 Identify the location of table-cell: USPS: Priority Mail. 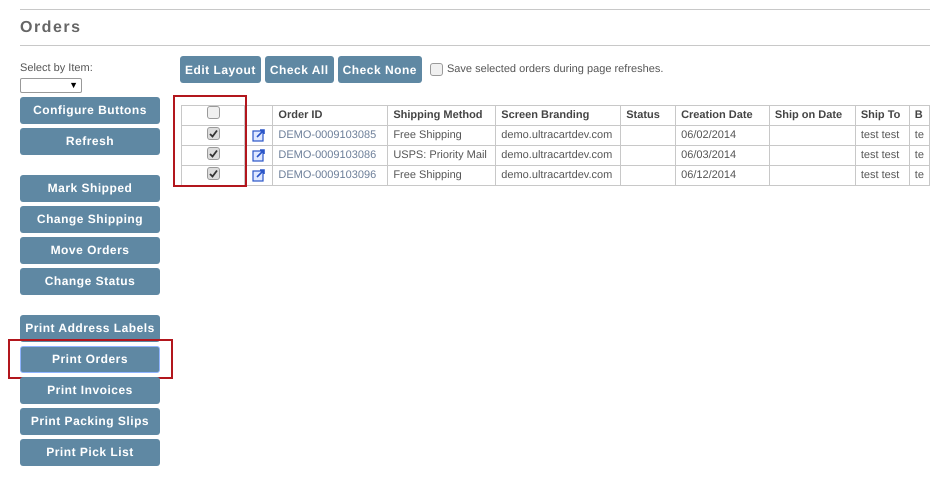
(440, 155).